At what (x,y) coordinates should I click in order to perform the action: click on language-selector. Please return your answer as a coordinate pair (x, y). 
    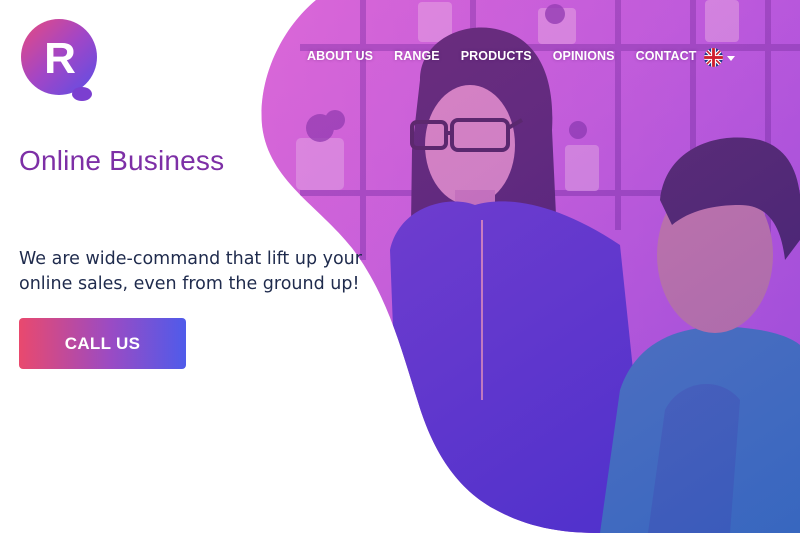
    Looking at the image, I should click on (719, 57).